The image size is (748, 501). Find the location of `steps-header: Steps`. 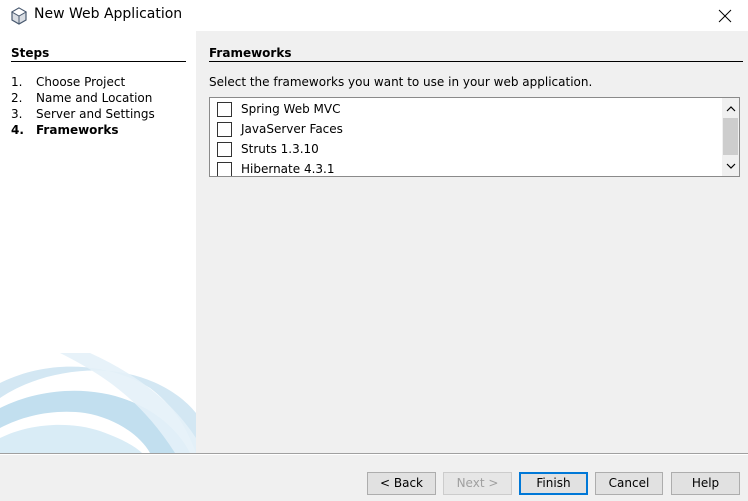

steps-header: Steps is located at coordinates (98, 54).